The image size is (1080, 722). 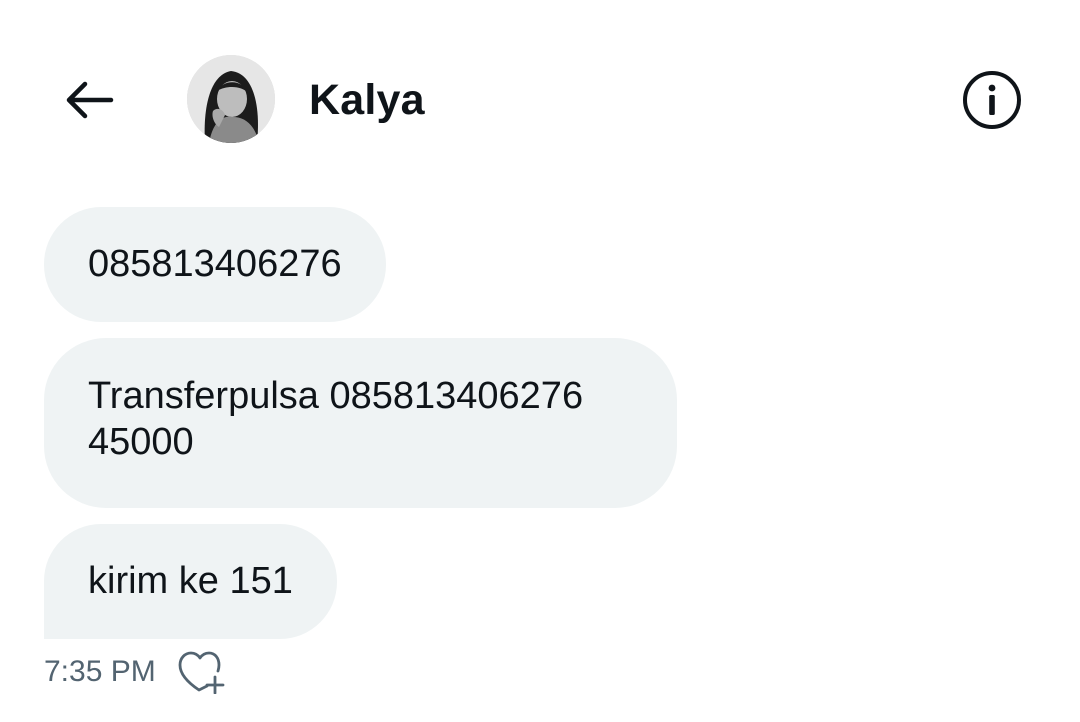 I want to click on message-timestamp: 7:35 PM, so click(x=100, y=671).